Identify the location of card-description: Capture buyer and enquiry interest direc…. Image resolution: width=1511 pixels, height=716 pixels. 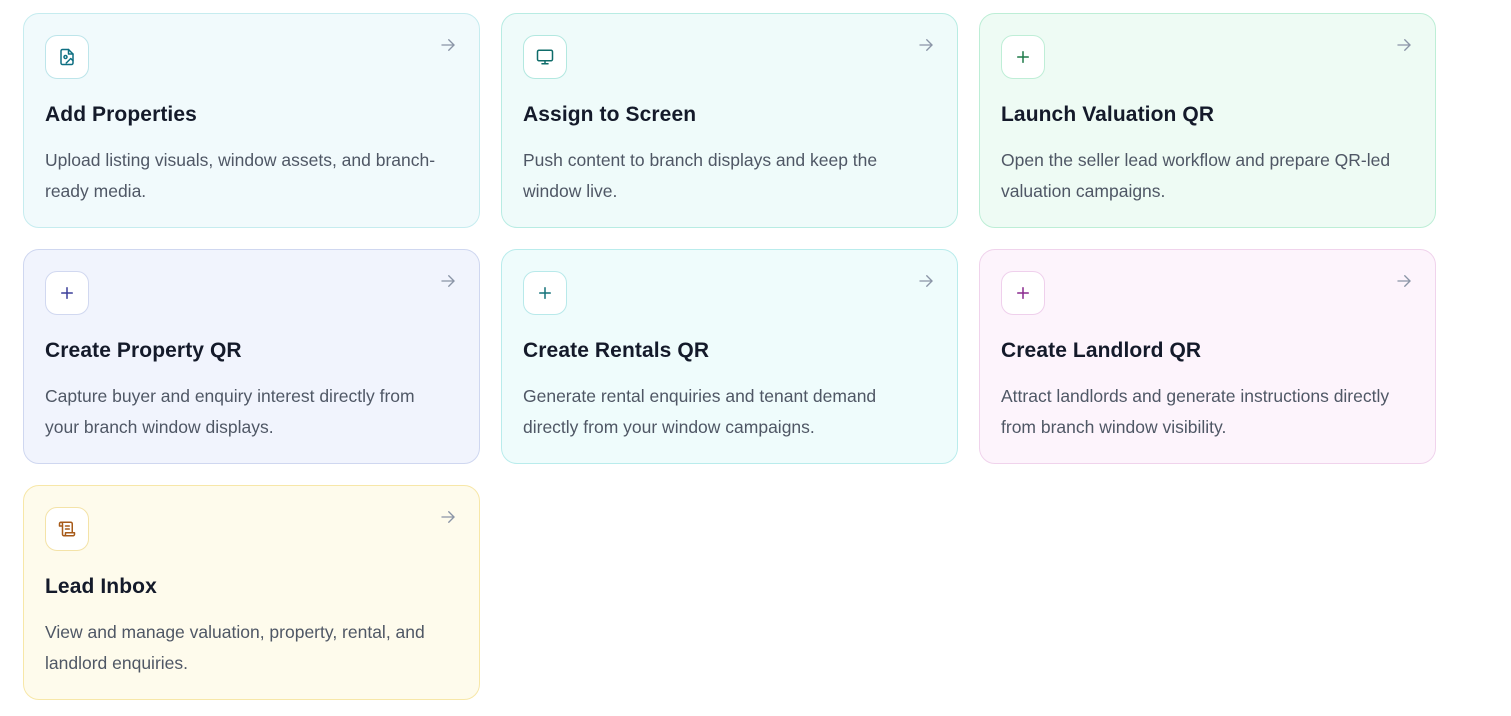
(230, 411).